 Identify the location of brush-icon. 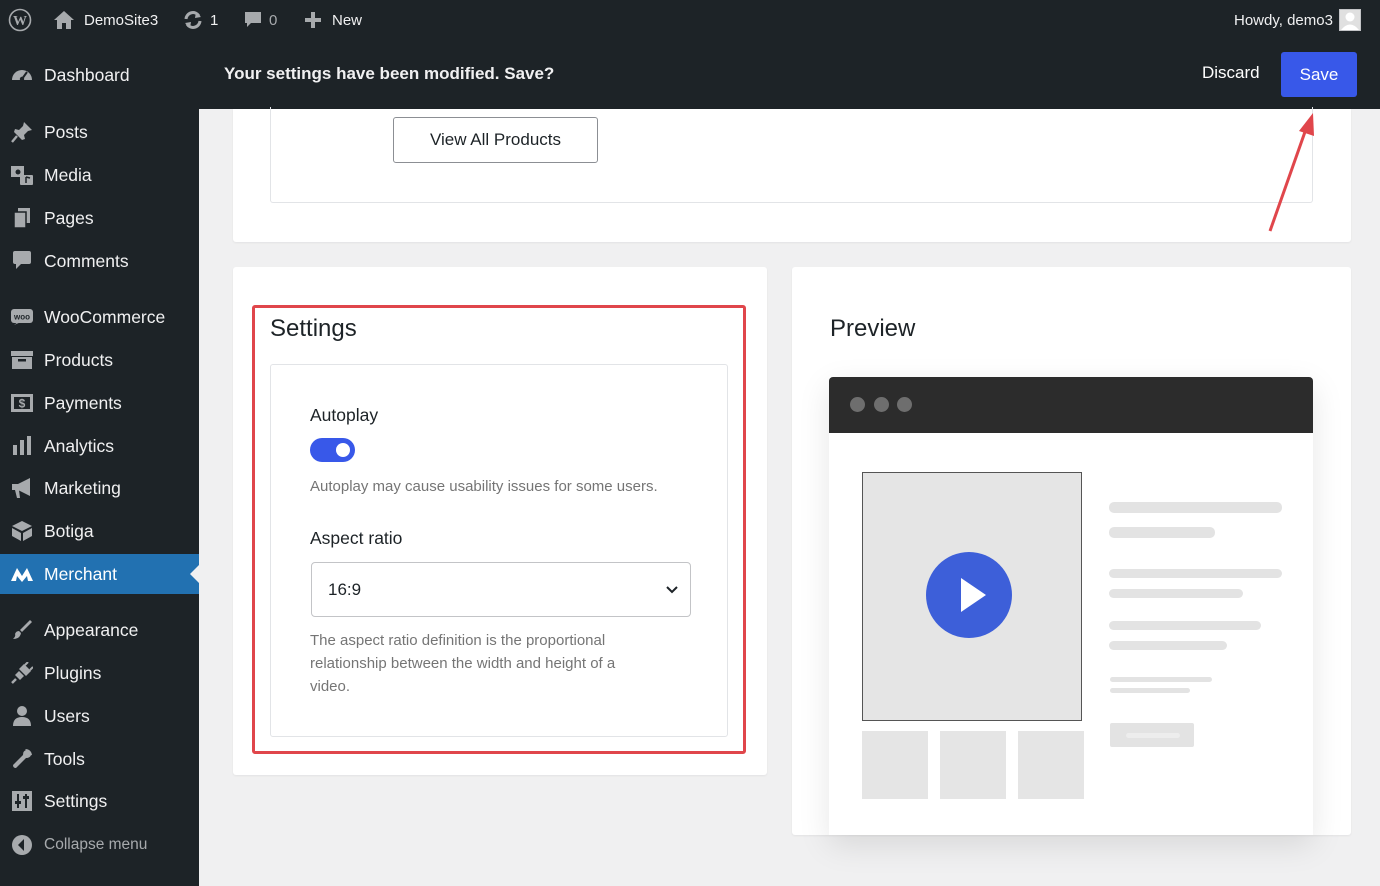
(22, 630).